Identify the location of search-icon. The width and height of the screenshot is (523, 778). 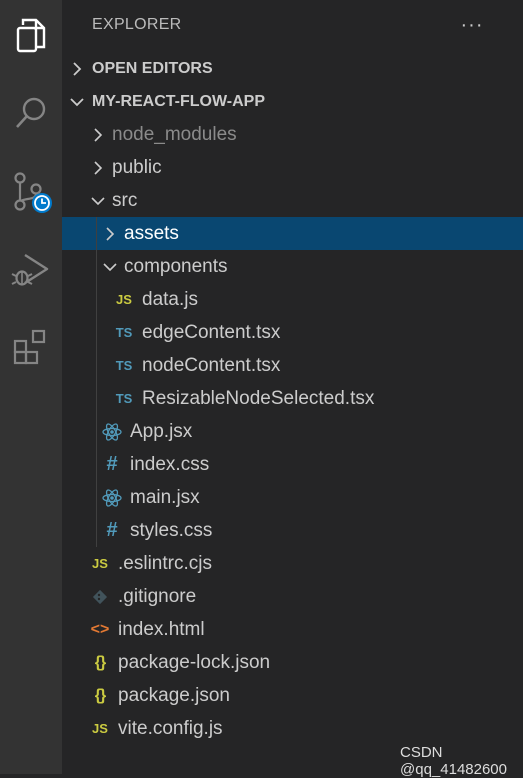
(31, 113).